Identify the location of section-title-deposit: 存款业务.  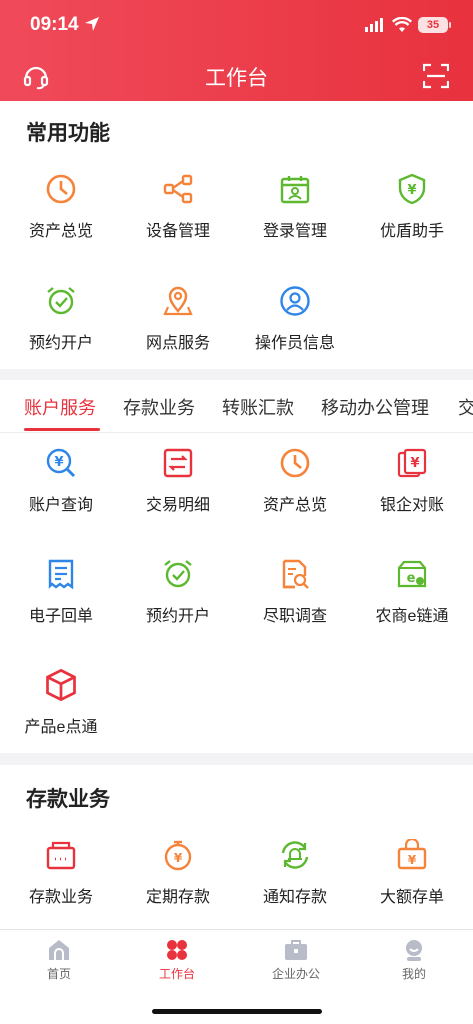
(68, 799).